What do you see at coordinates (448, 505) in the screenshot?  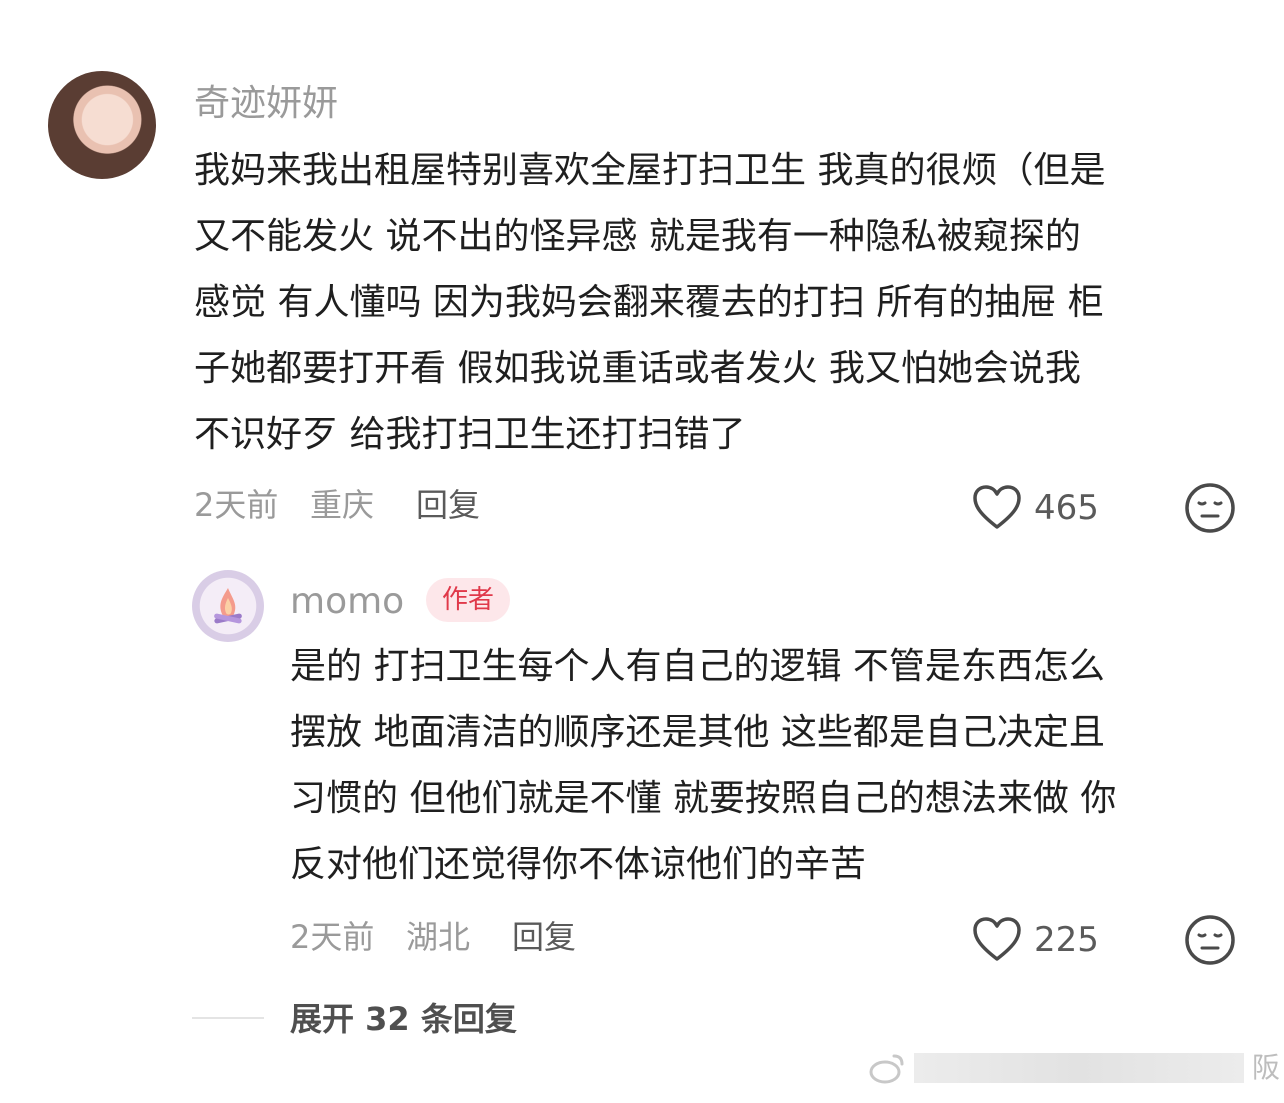 I see `comment-reply-button: 回复` at bounding box center [448, 505].